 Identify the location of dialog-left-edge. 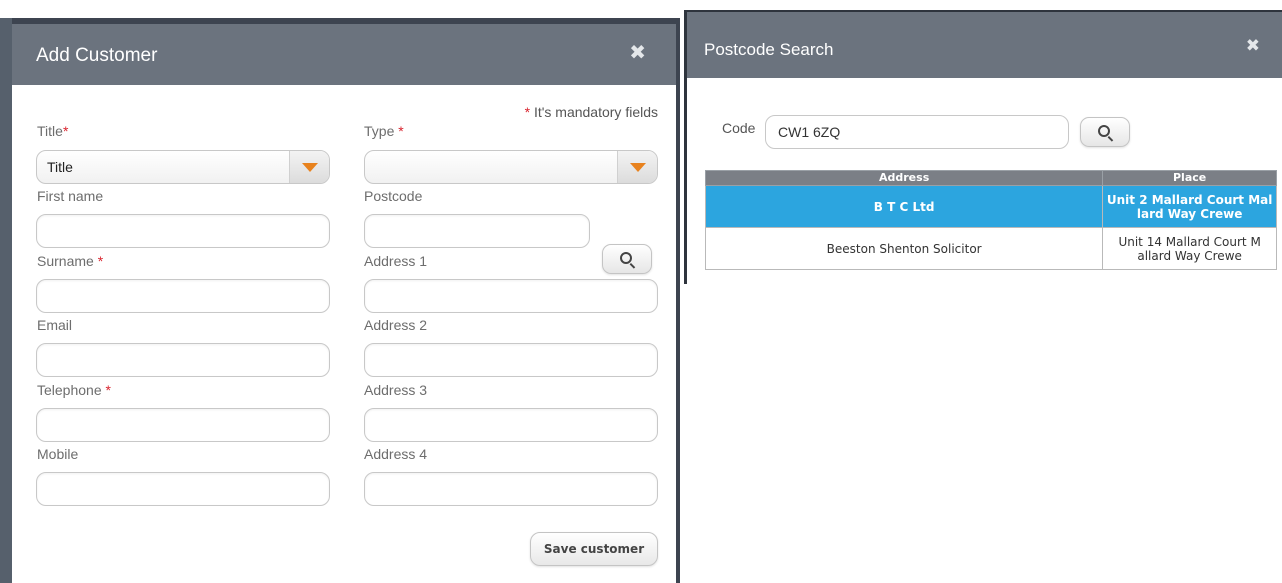
(6, 300).